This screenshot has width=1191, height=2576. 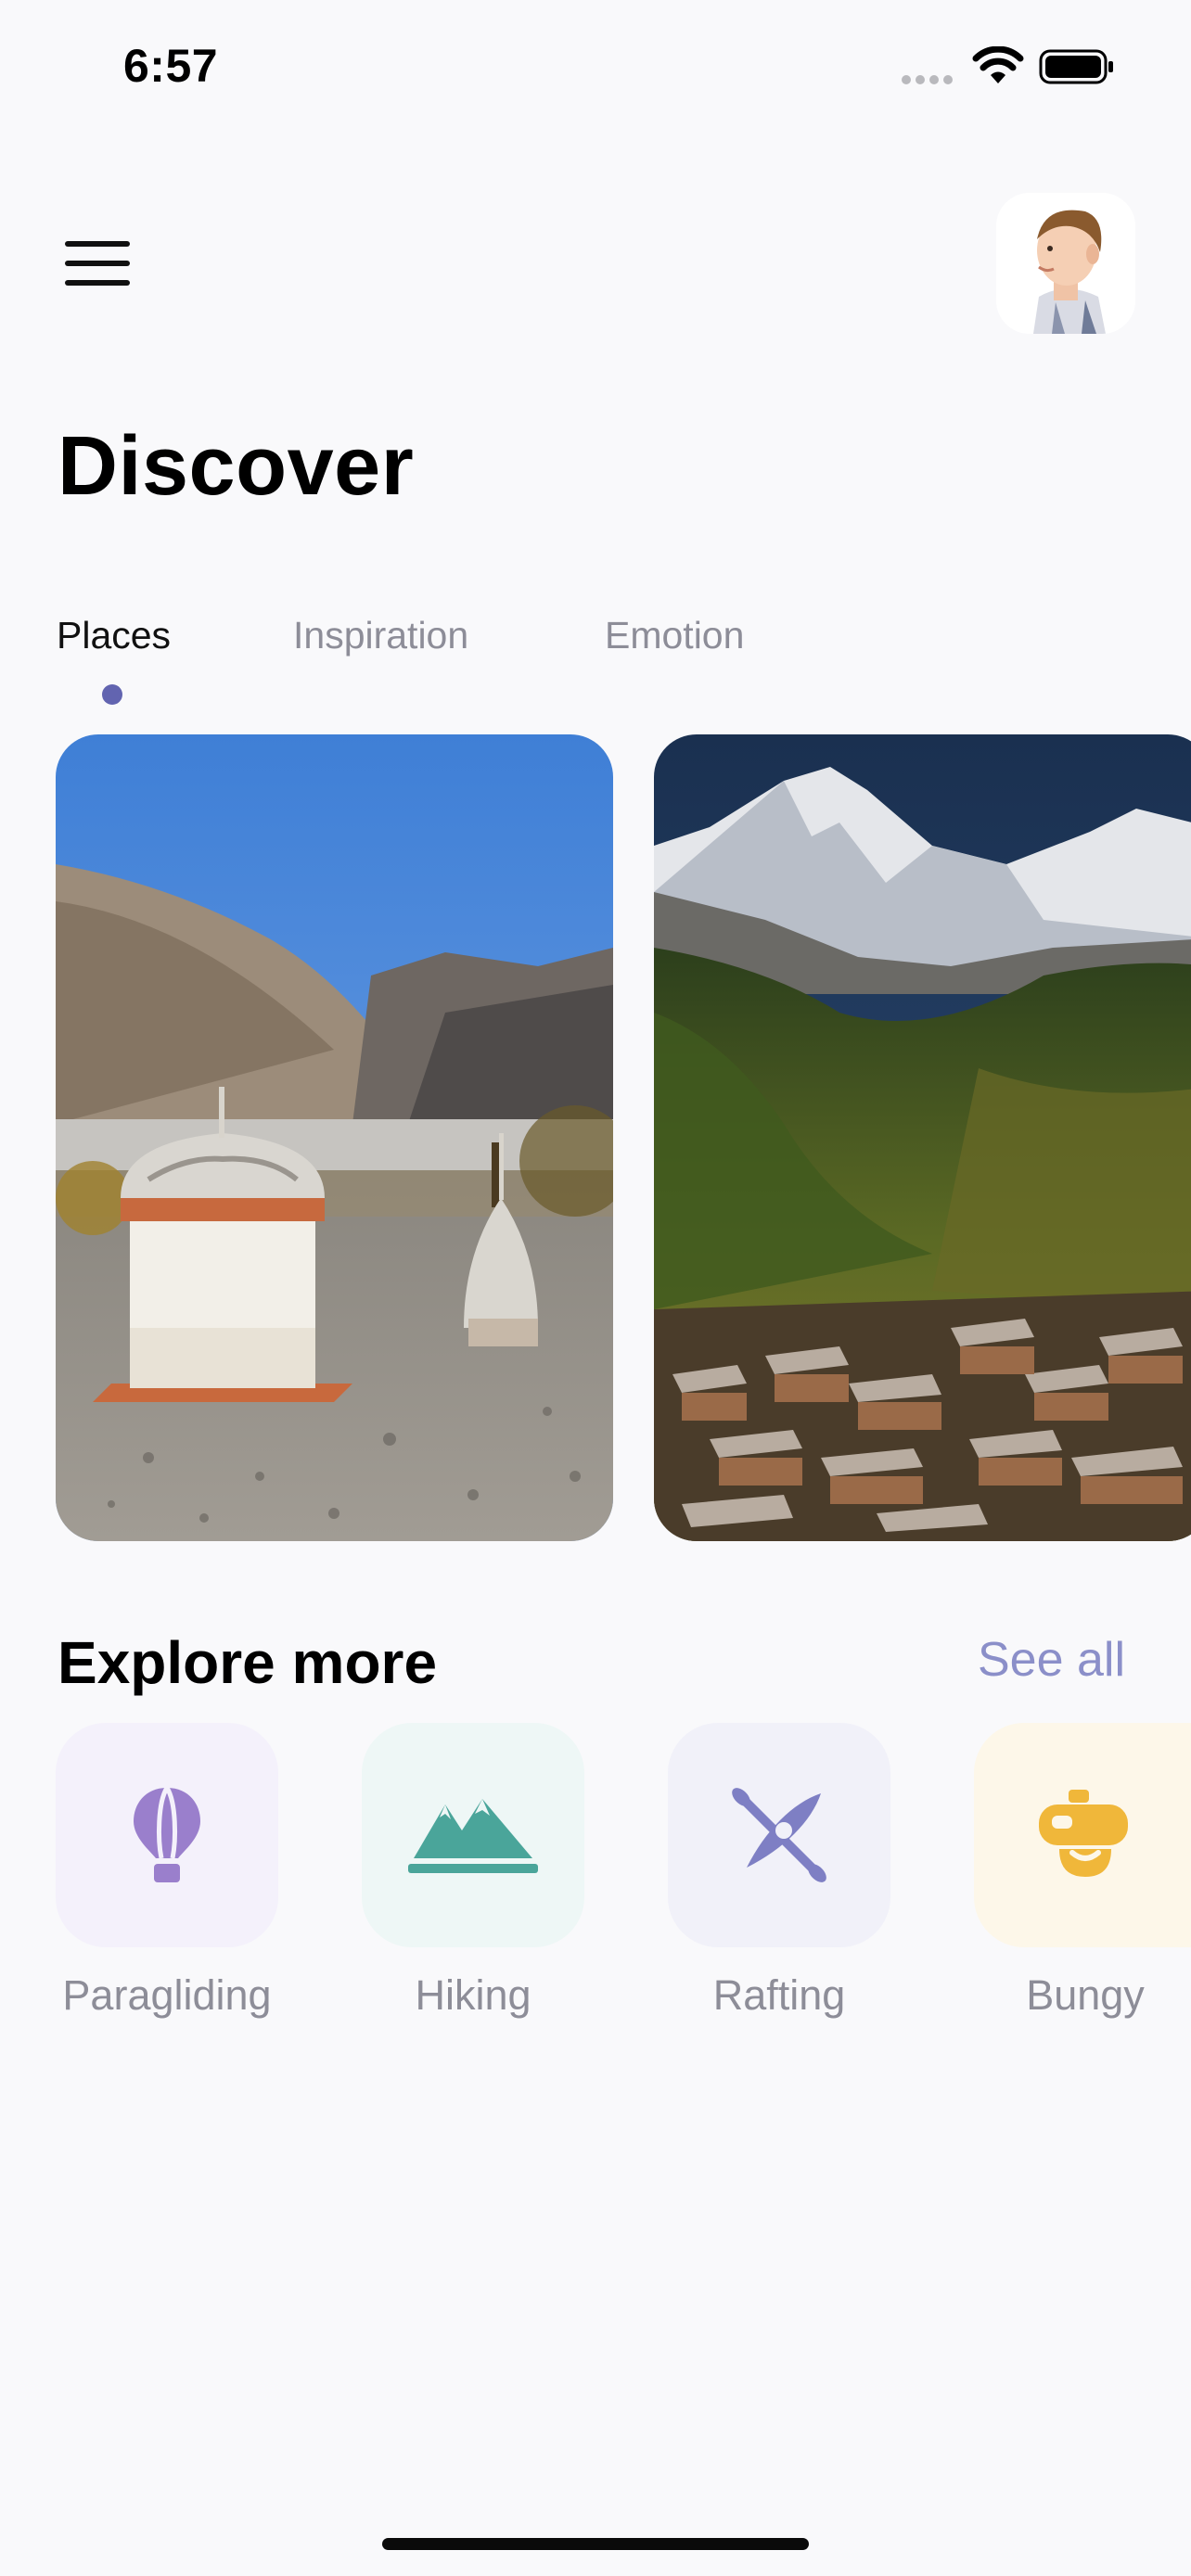 What do you see at coordinates (779, 1995) in the screenshot?
I see `category-label: Rafting` at bounding box center [779, 1995].